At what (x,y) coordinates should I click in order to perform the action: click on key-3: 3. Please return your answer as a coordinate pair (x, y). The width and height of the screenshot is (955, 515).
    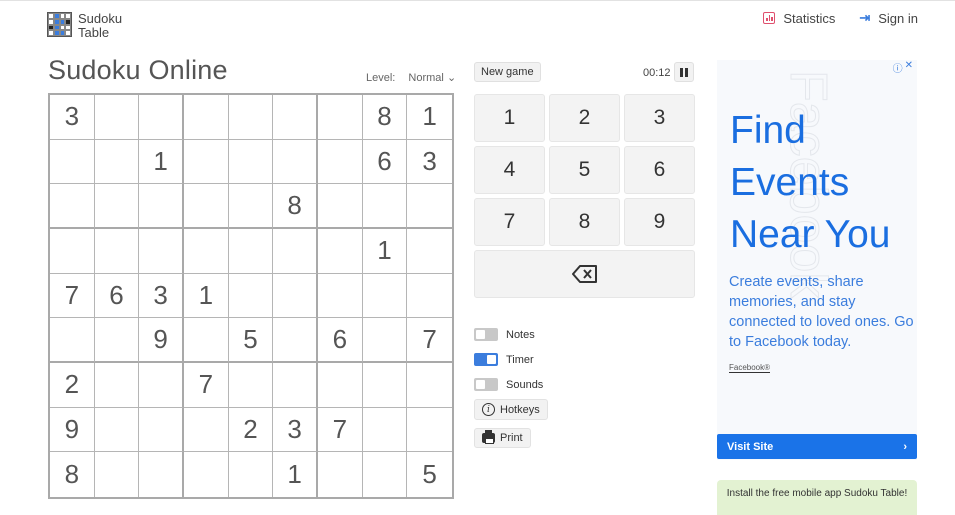
    Looking at the image, I should click on (659, 118).